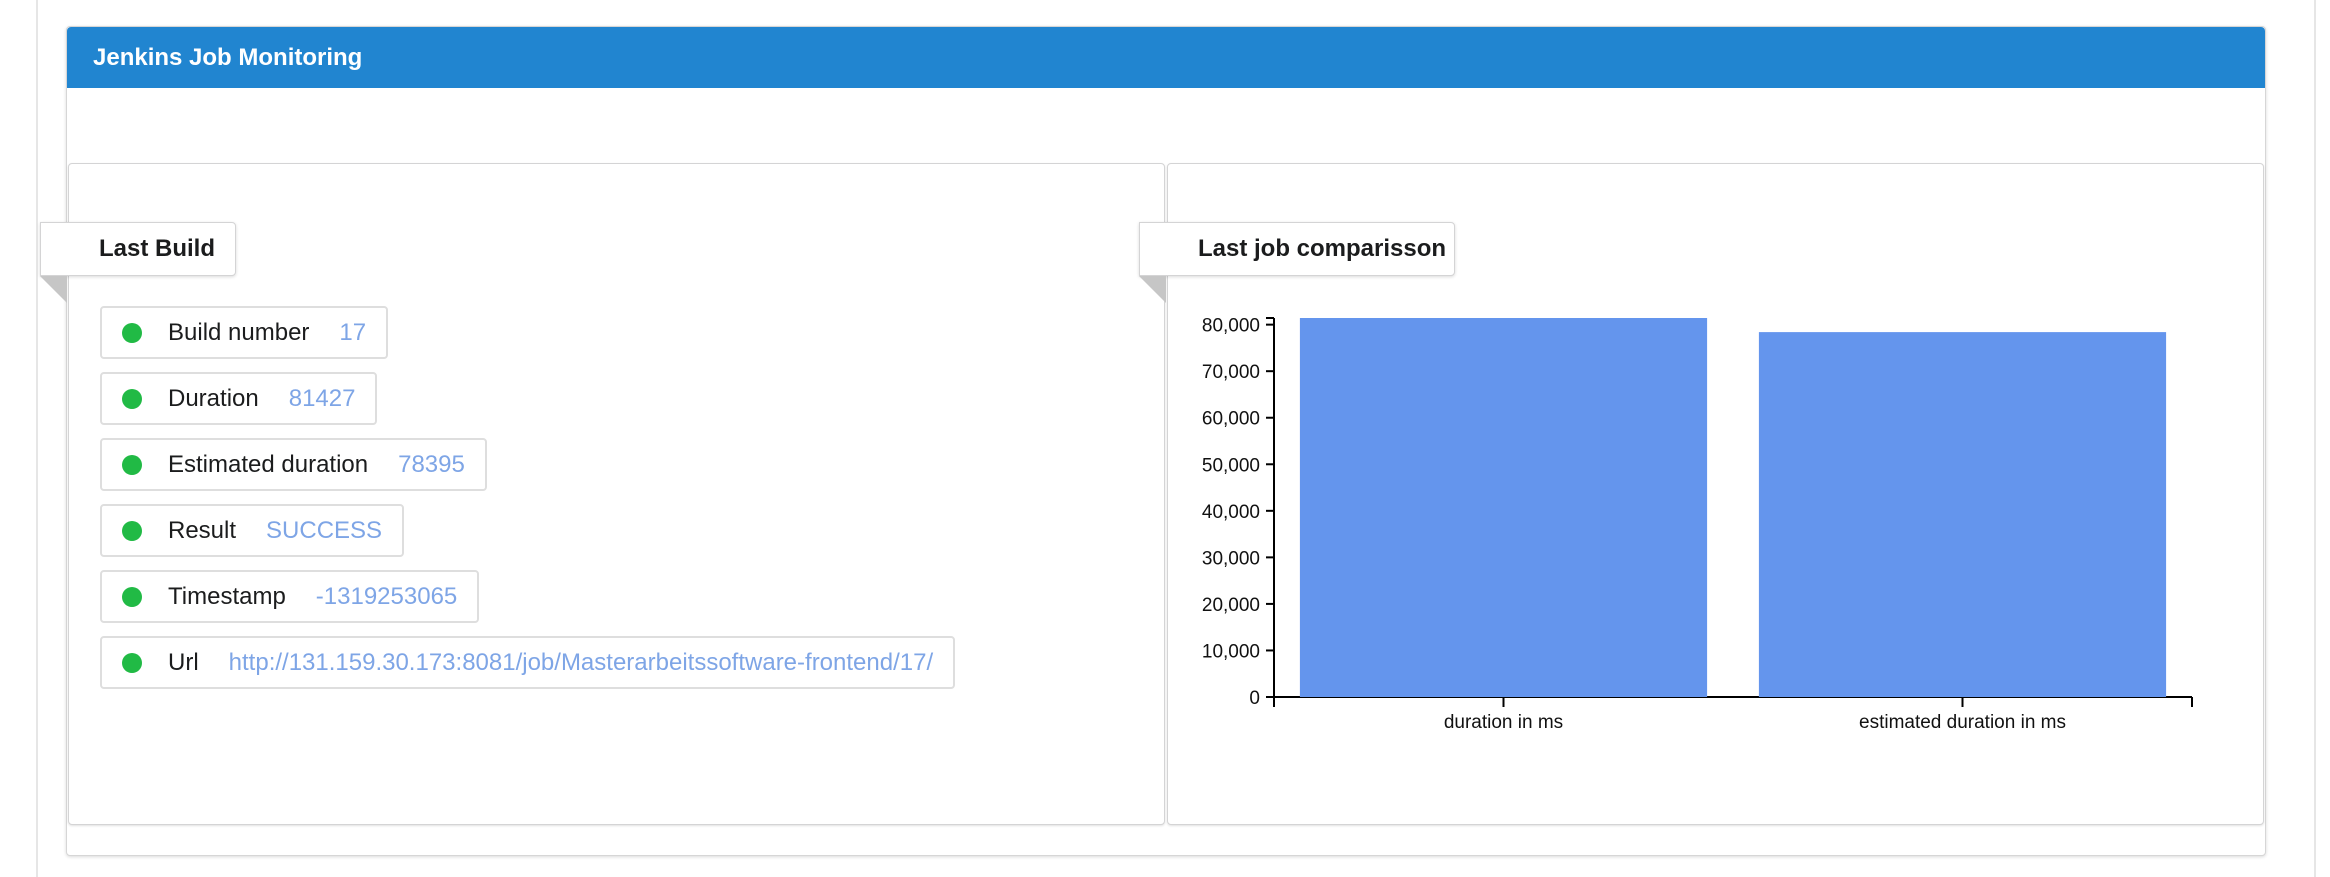  Describe the element at coordinates (1231, 558) in the screenshot. I see `y-tick-label: 30,000` at that location.